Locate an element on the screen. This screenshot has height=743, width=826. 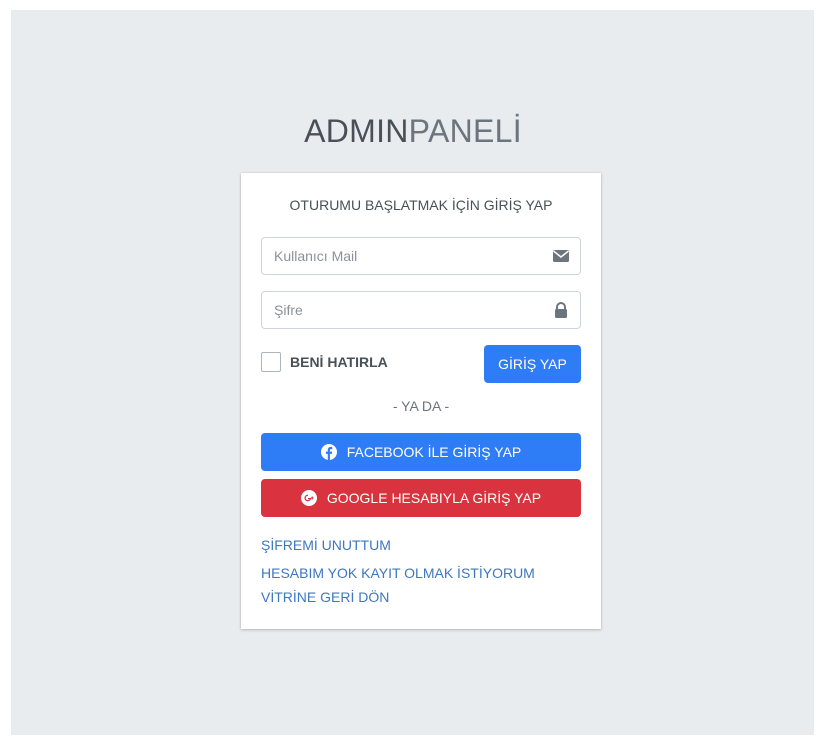
facebook-login-button: FACEBOOK İLE GİRİŞ YAP is located at coordinates (421, 452).